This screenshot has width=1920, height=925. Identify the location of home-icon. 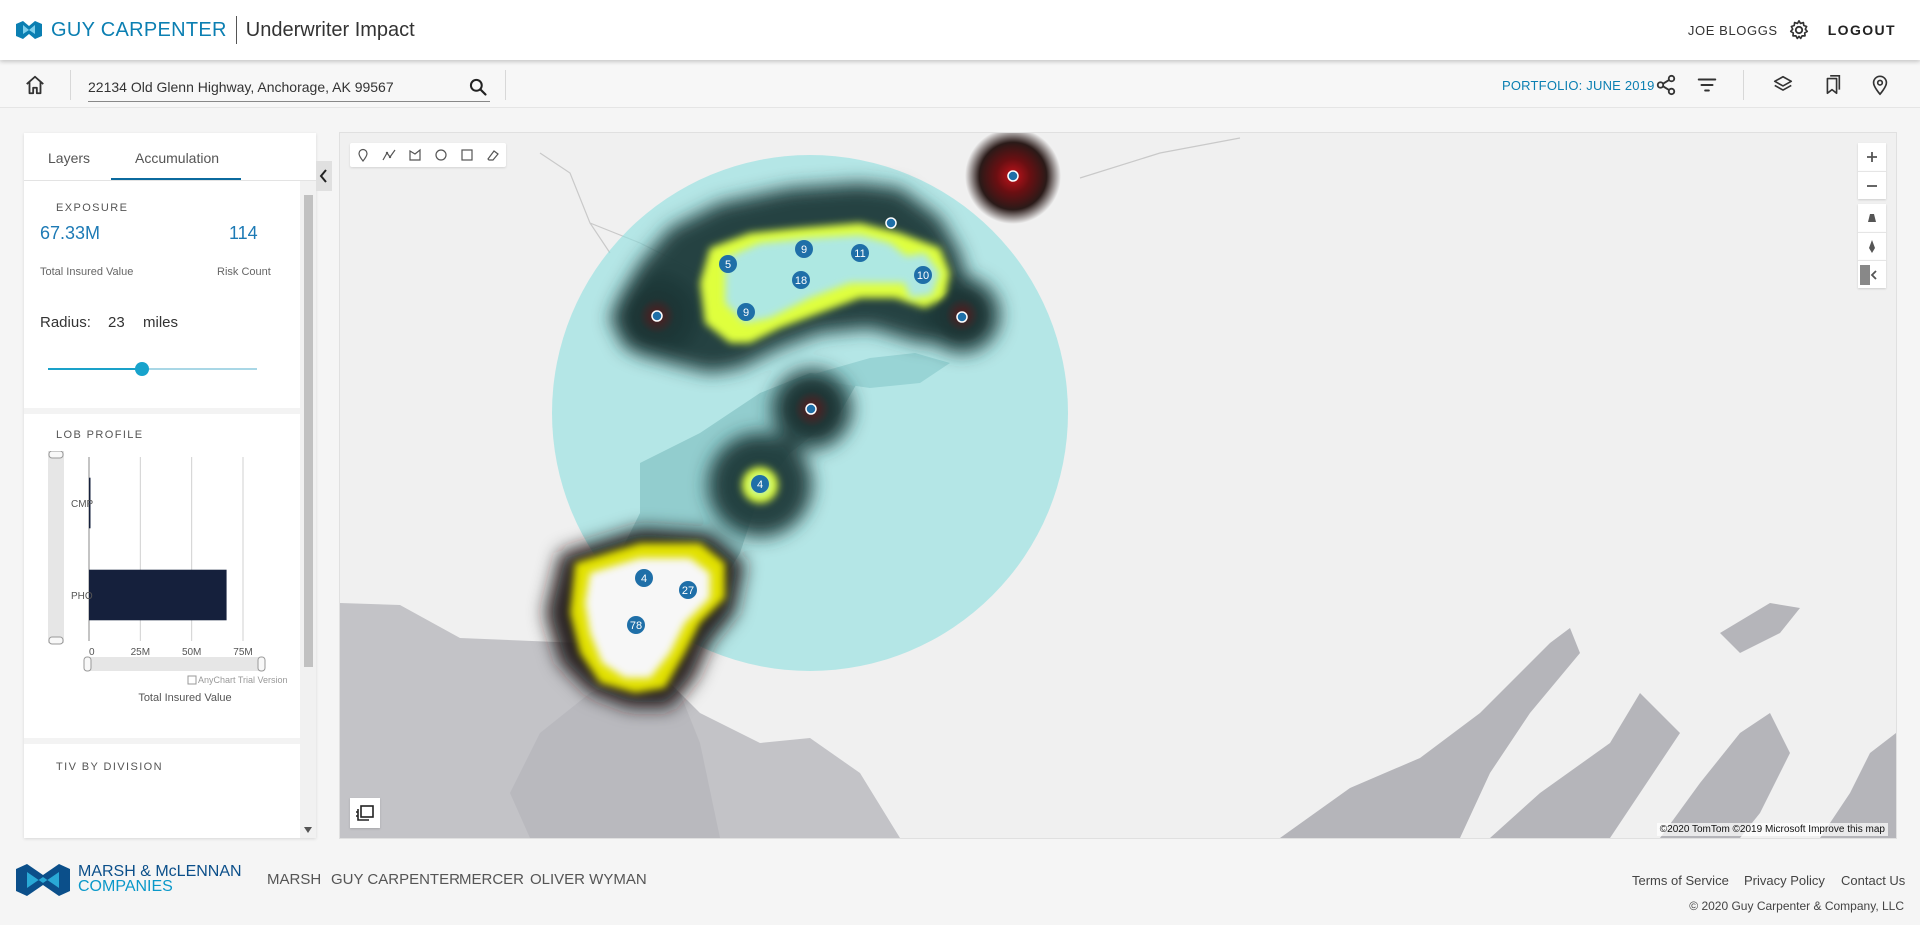
(35, 85).